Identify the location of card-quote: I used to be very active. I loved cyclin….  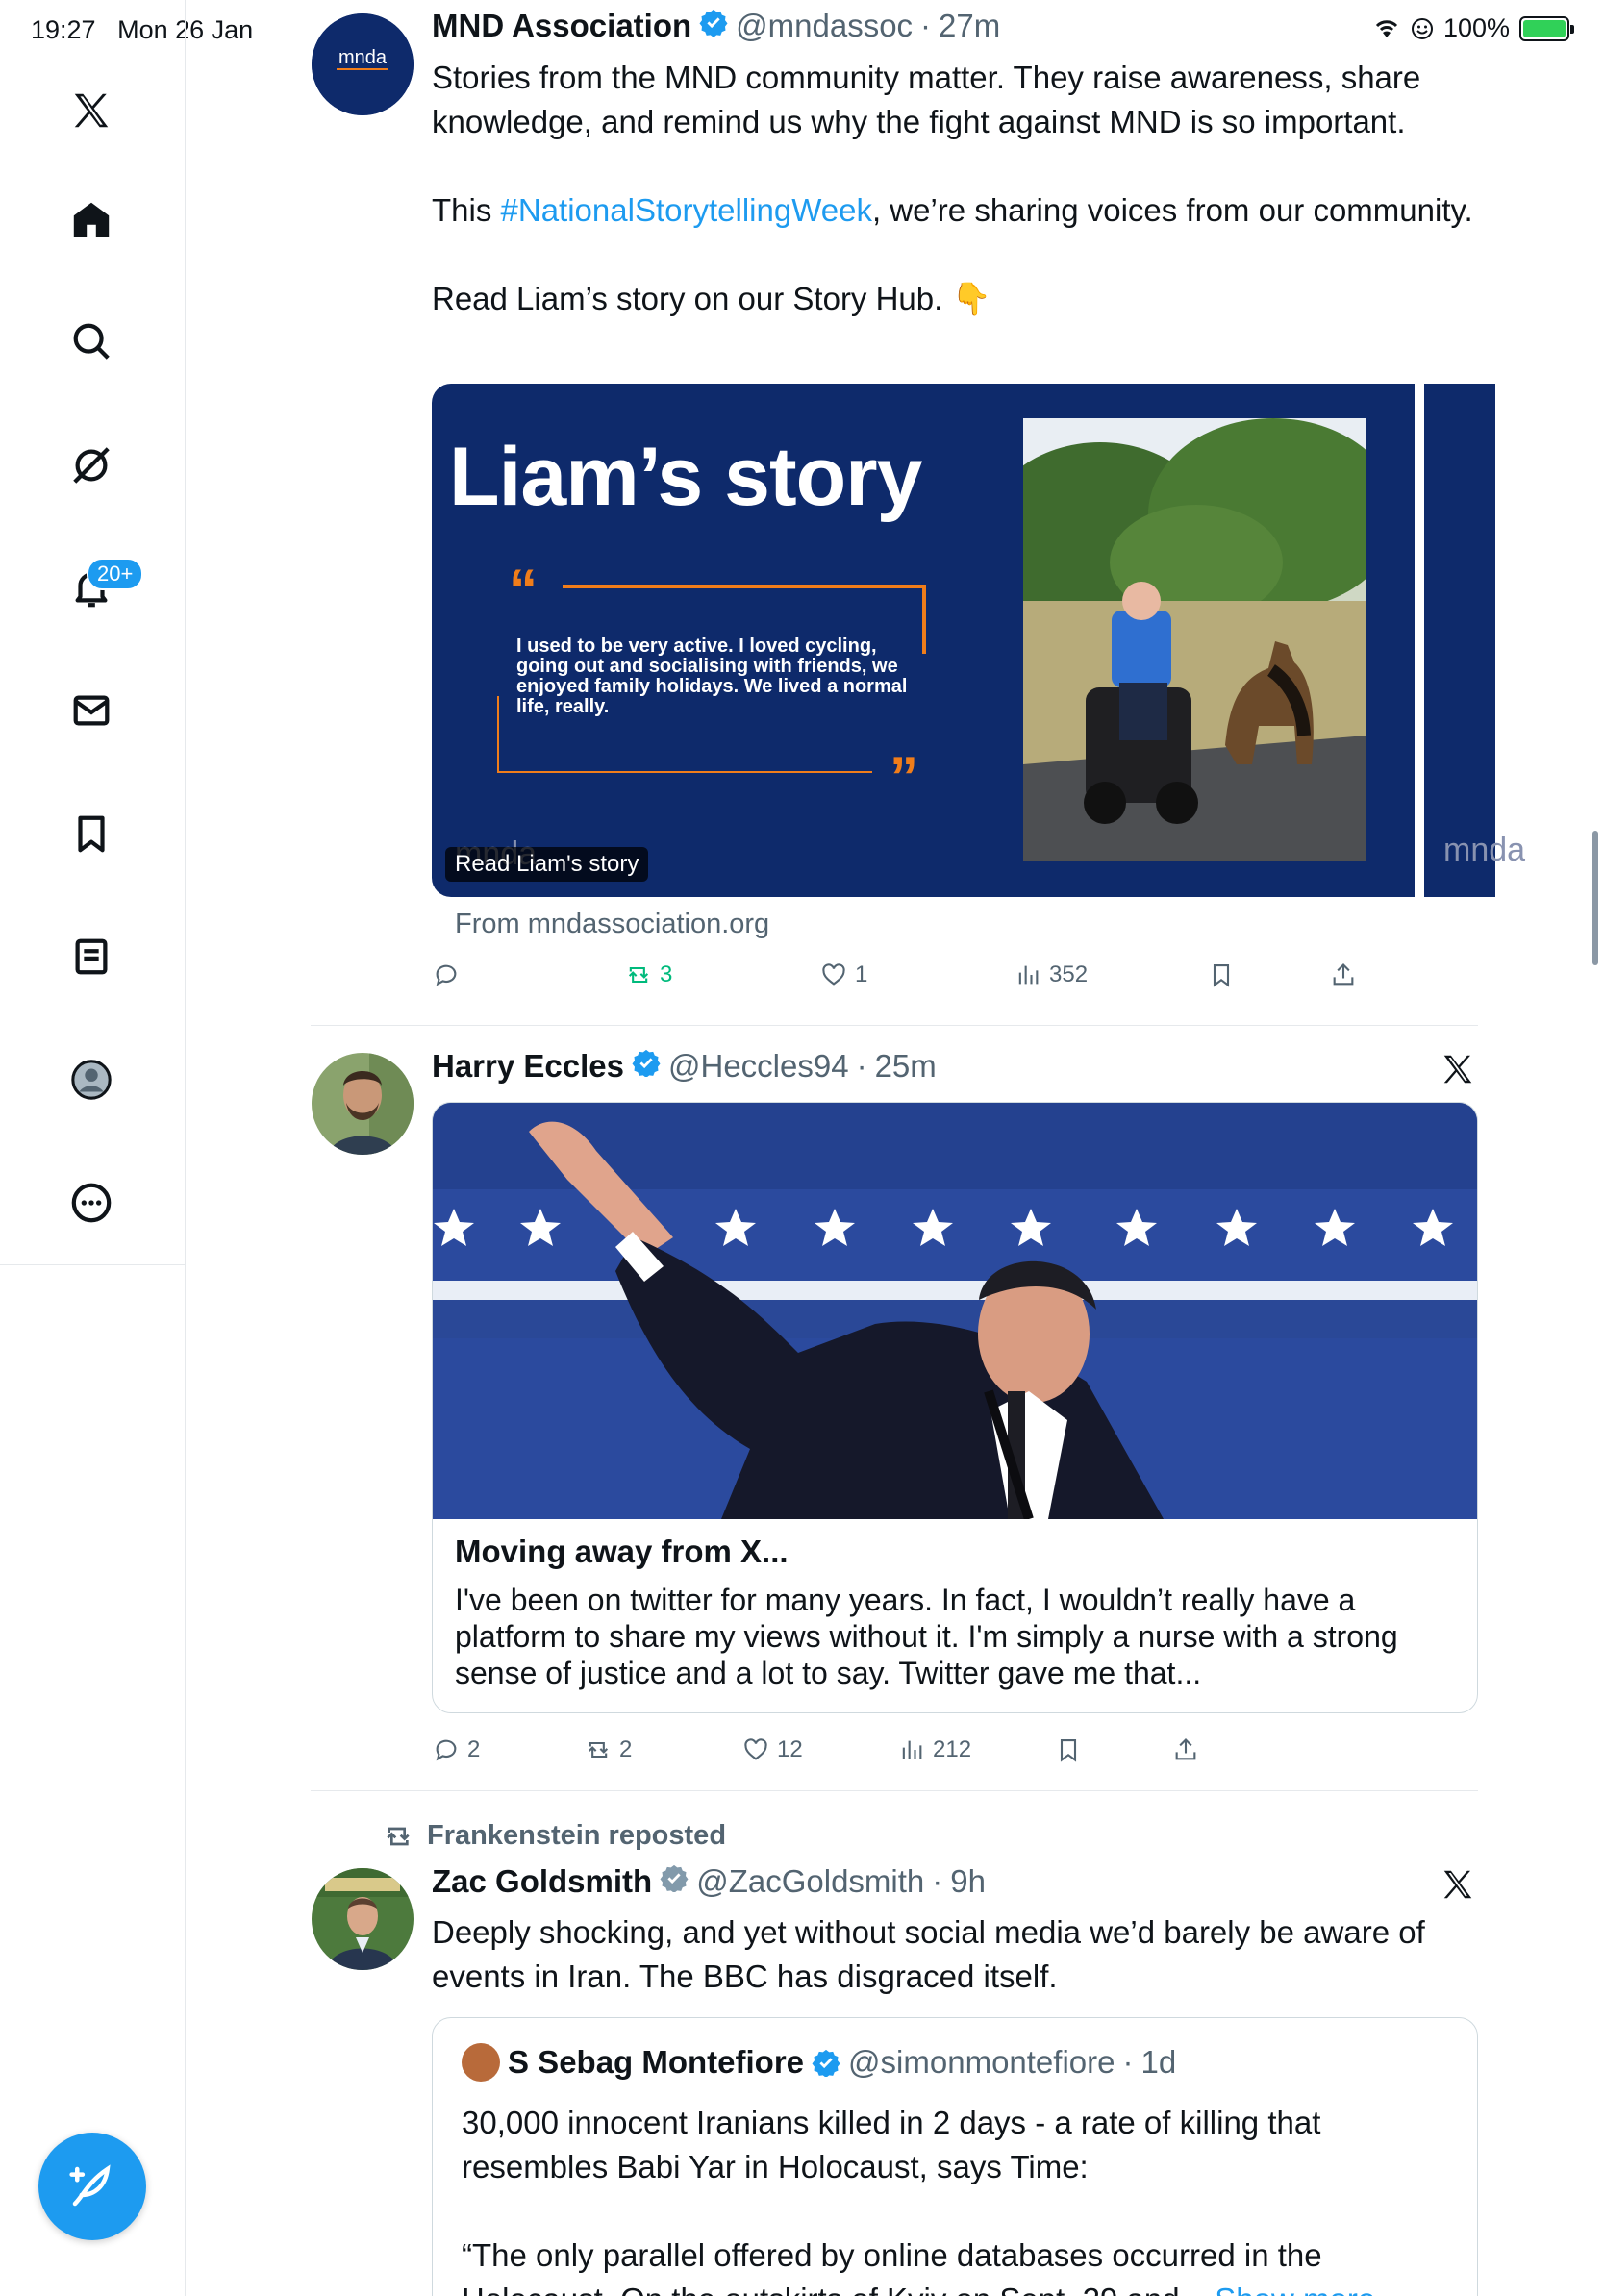
(712, 676).